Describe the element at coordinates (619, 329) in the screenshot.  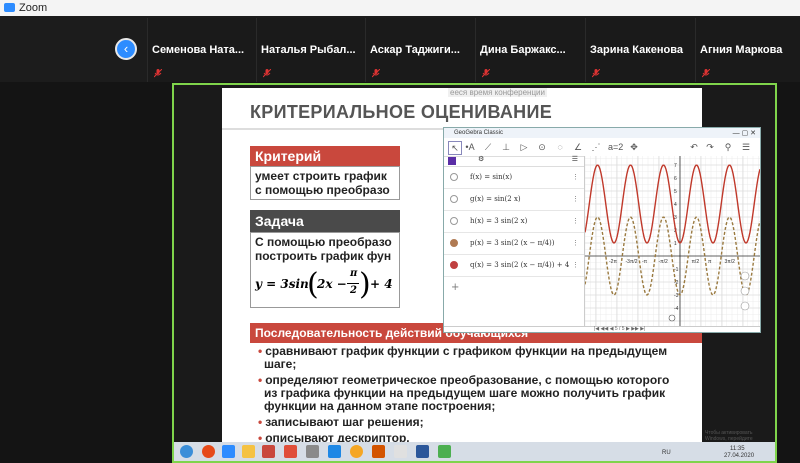
I see `step-navigator: |◀ ◀◀ ◀ 5 / 5 ▶ ▶▶ ▶|` at that location.